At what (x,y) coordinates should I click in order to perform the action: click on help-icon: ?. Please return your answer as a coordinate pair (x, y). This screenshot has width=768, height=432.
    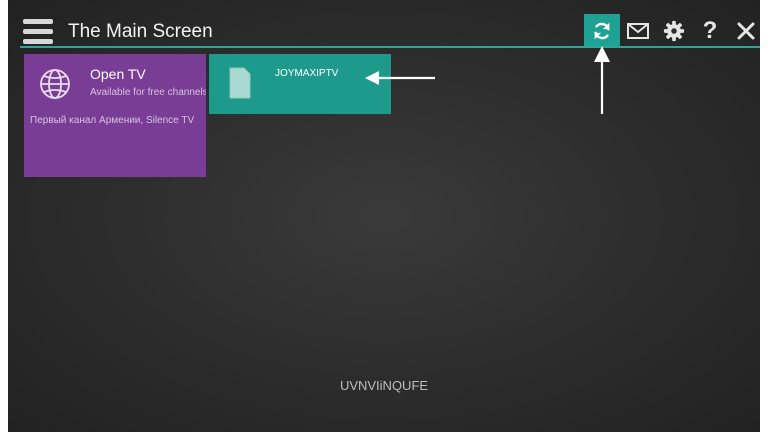
    Looking at the image, I should click on (710, 30).